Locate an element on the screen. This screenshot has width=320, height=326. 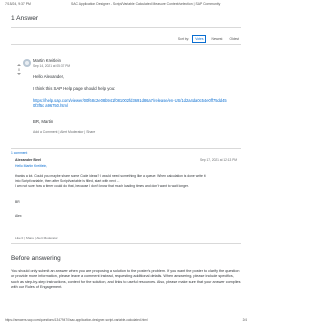
answer-author: Martin Kreitlein is located at coordinates (47, 60).